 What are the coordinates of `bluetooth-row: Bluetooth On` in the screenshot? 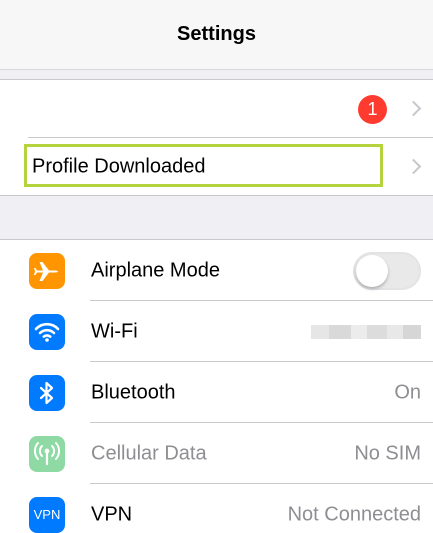 It's located at (216, 392).